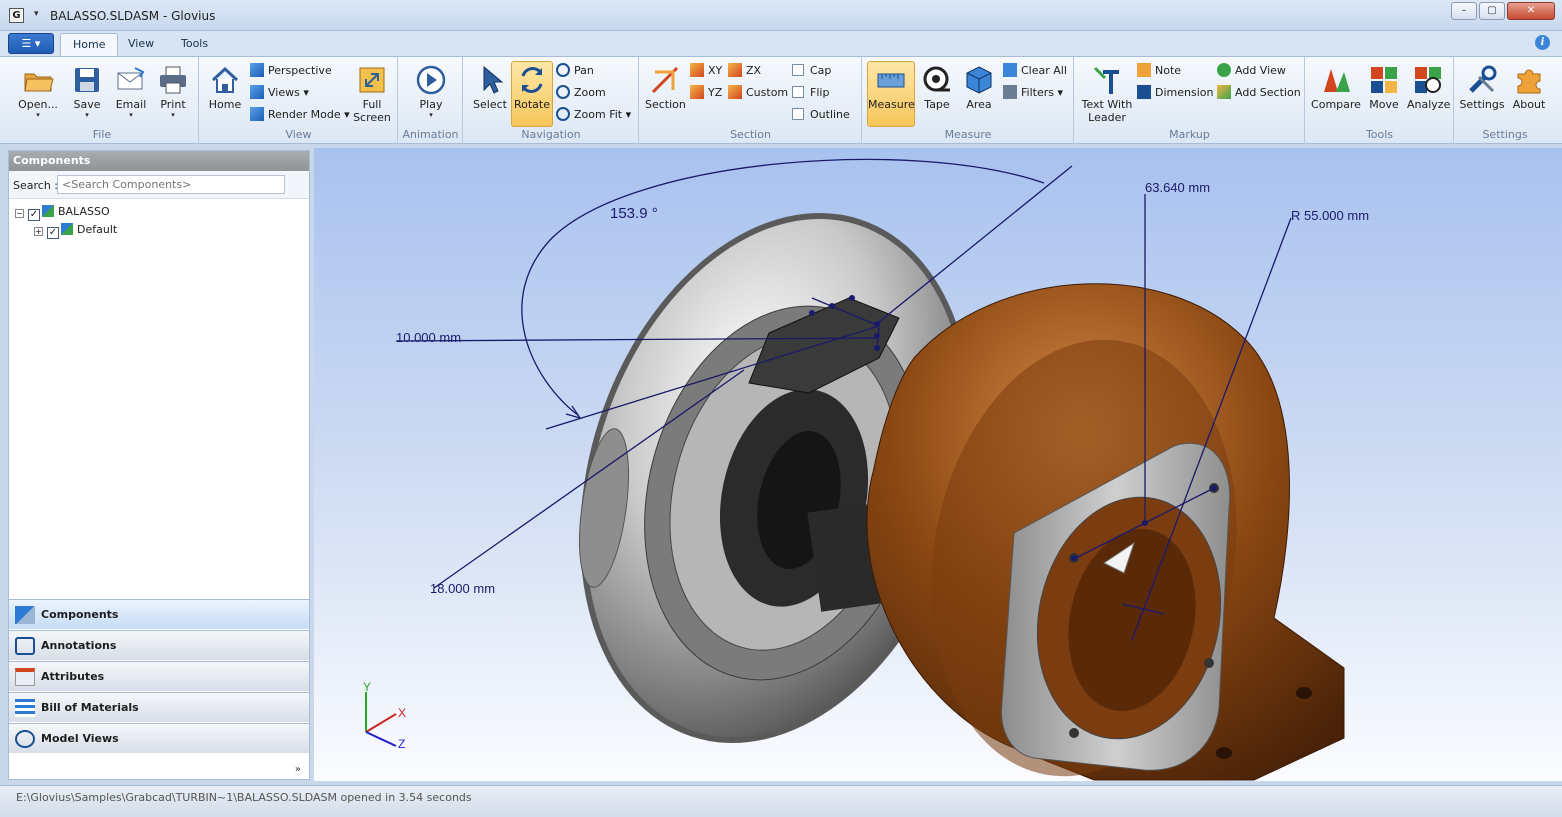 This screenshot has width=1562, height=817. I want to click on section-xy-button: XY, so click(706, 71).